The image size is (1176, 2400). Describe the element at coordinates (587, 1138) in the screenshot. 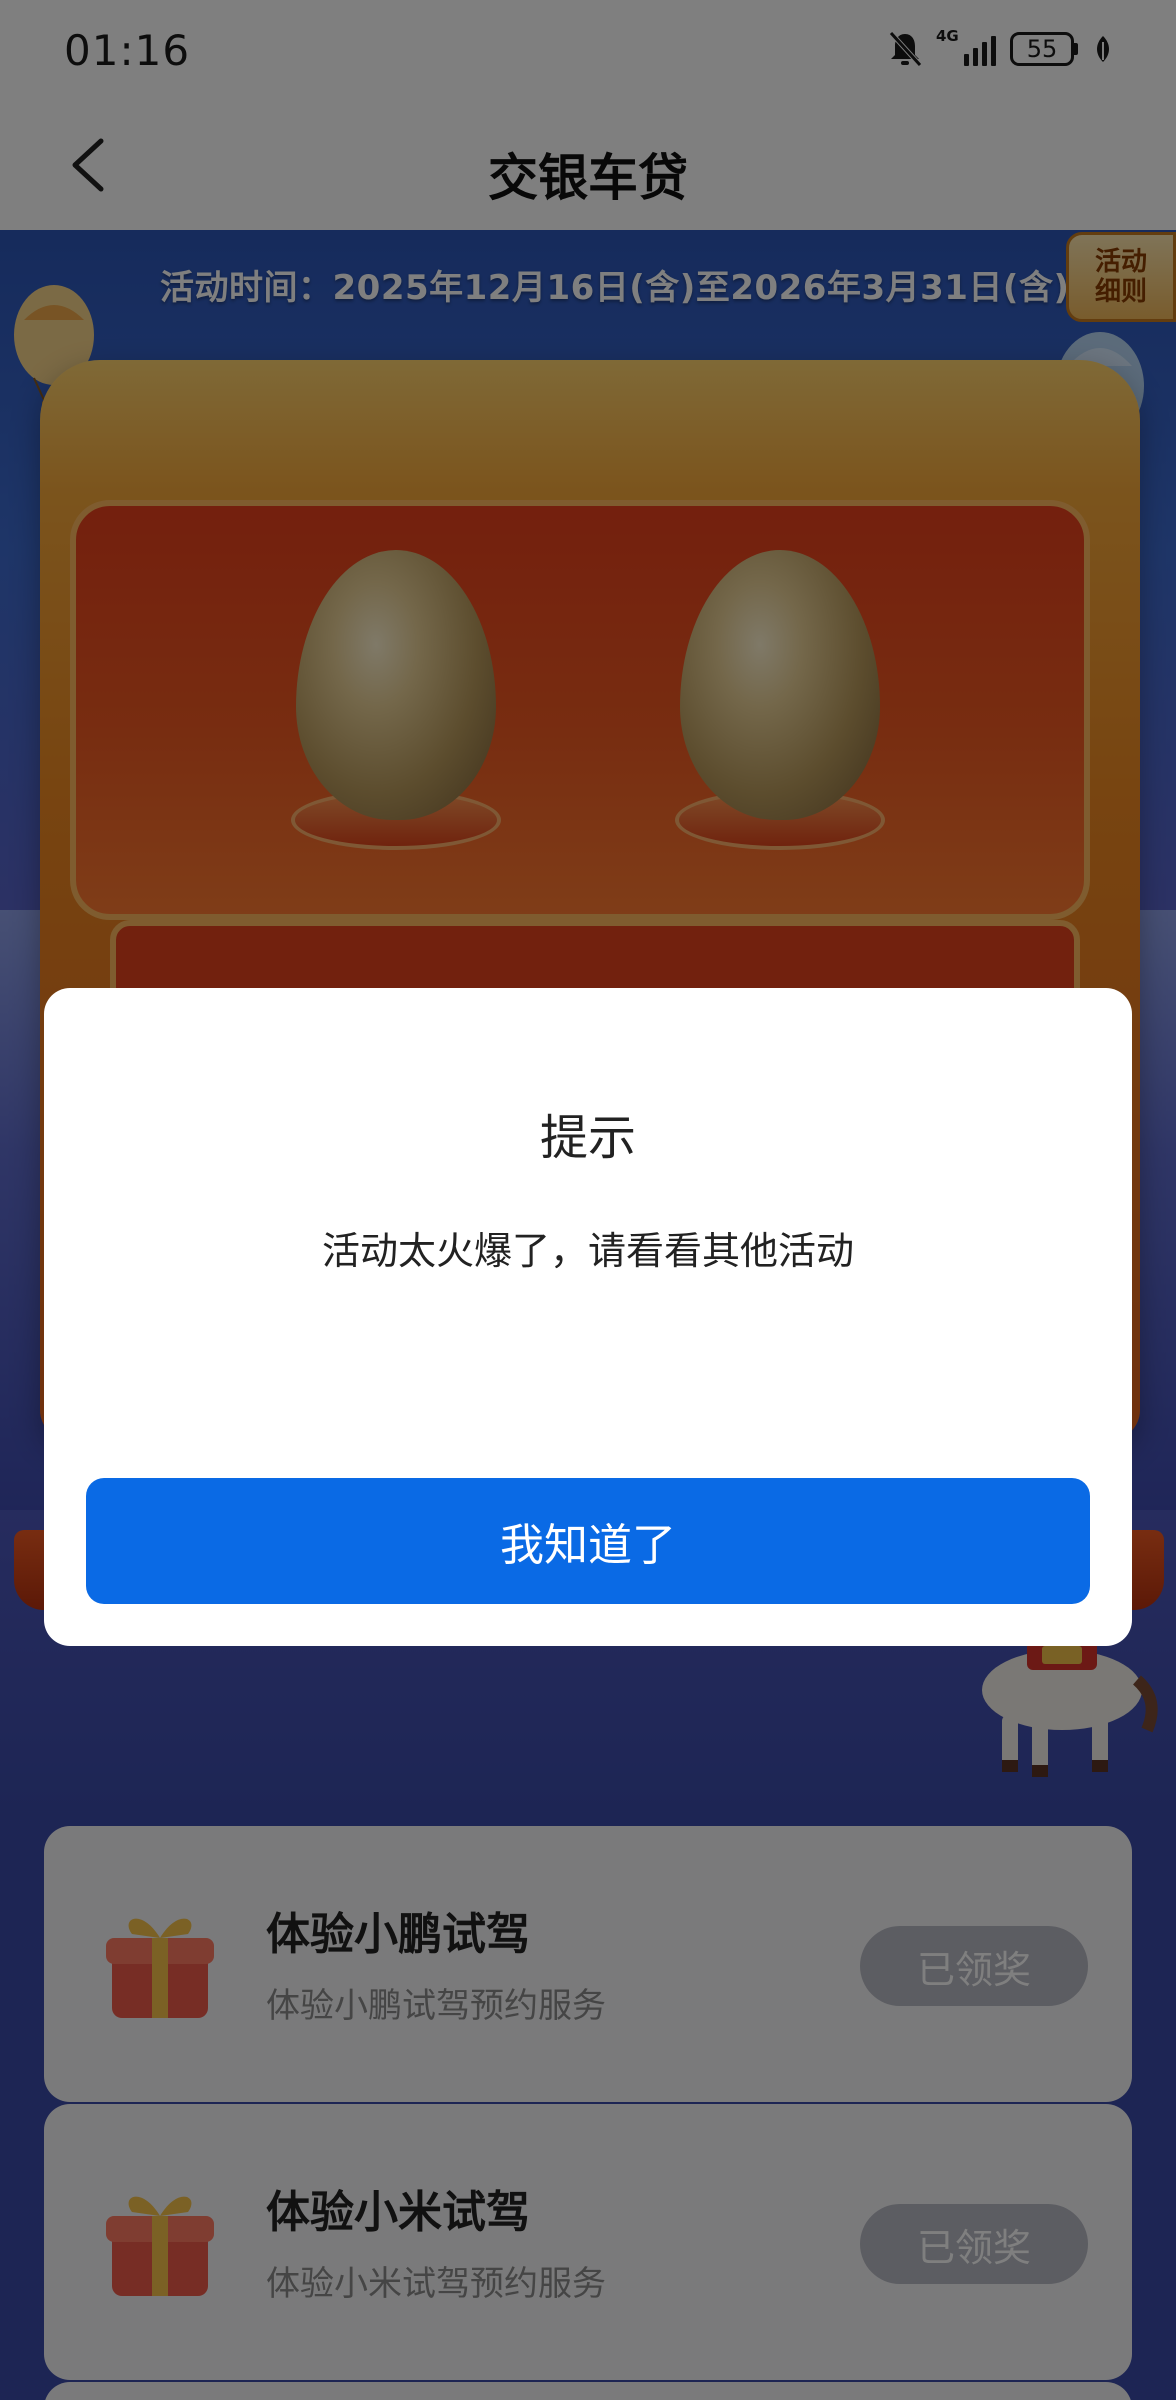

I see `dialog-title: 提示` at that location.